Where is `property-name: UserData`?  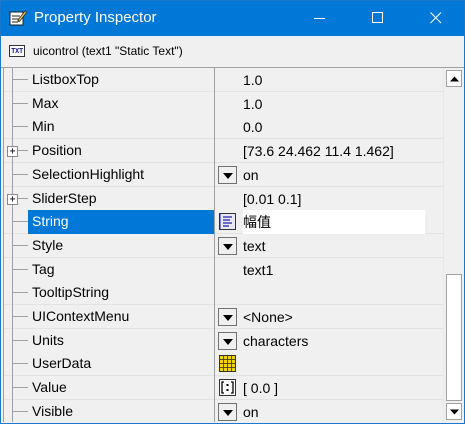
property-name: UserData is located at coordinates (62, 363).